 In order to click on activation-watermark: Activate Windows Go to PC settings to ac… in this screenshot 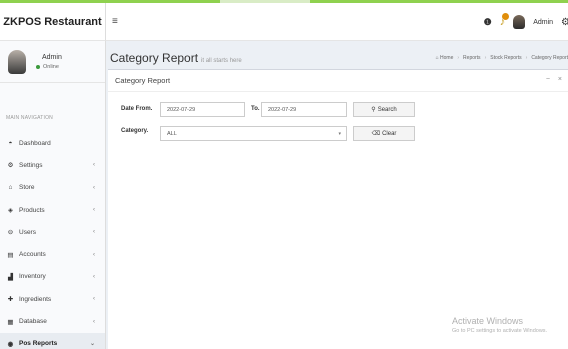, I will do `click(499, 325)`.